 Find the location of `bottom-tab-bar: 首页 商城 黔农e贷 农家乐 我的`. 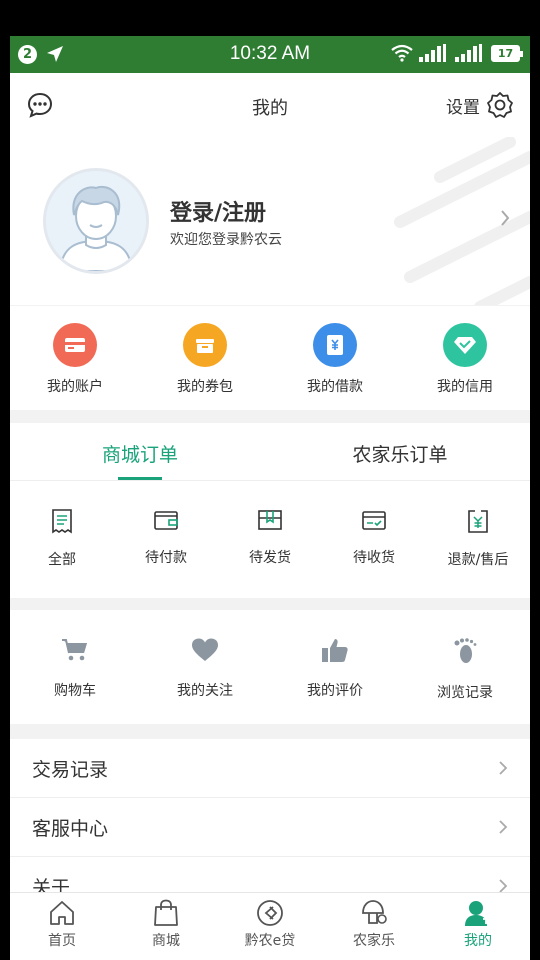

bottom-tab-bar: 首页 商城 黔农e贷 农家乐 我的 is located at coordinates (270, 926).